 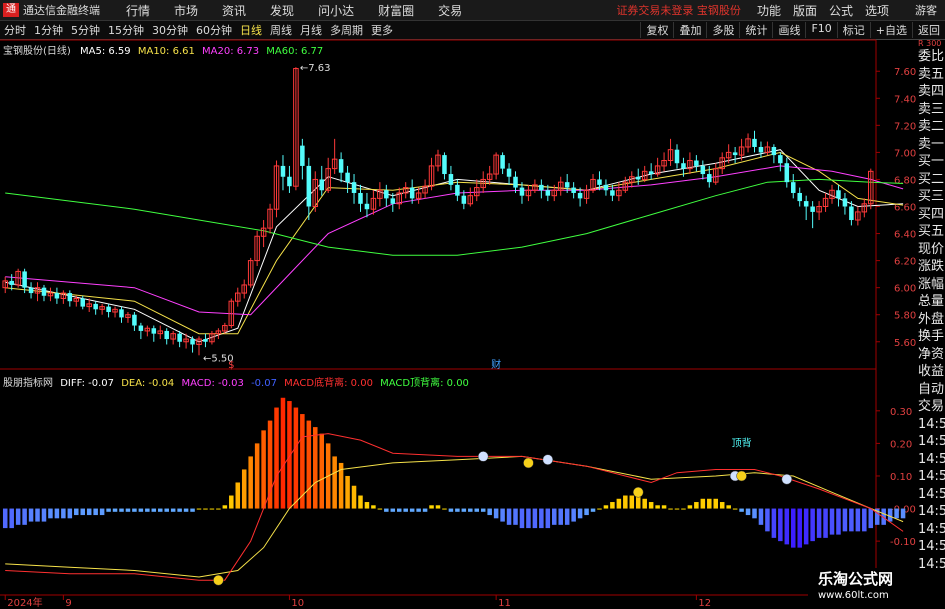 What do you see at coordinates (931, 372) in the screenshot?
I see `side-panel-item: 收益` at bounding box center [931, 372].